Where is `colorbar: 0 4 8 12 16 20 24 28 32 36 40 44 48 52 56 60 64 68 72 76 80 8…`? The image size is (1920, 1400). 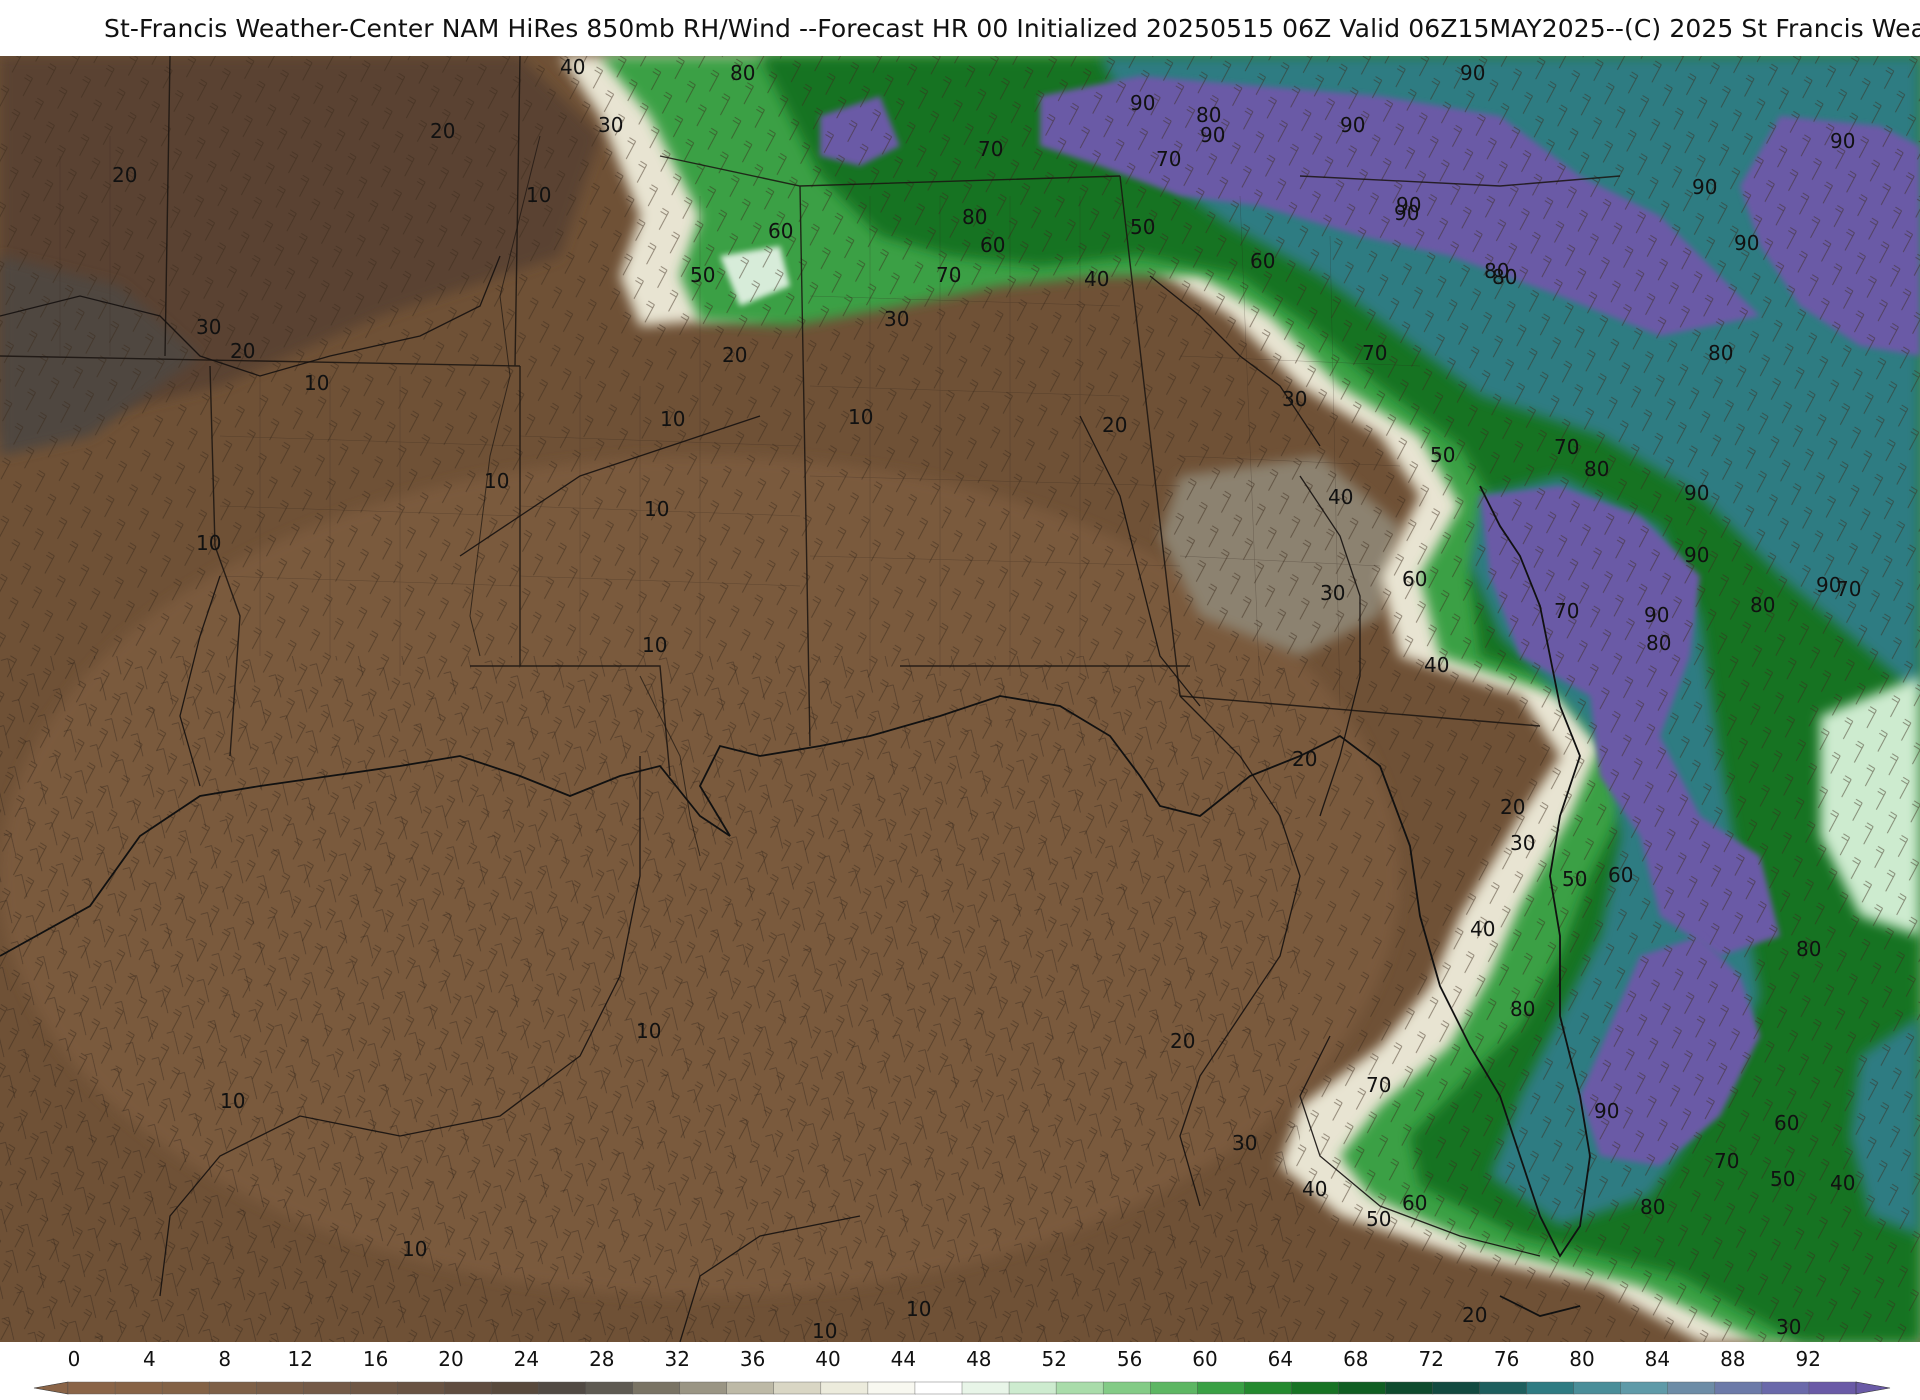 colorbar: 0 4 8 12 16 20 24 28 32 36 40 44 48 52 56 60 64 68 72 76 80 8… is located at coordinates (960, 1371).